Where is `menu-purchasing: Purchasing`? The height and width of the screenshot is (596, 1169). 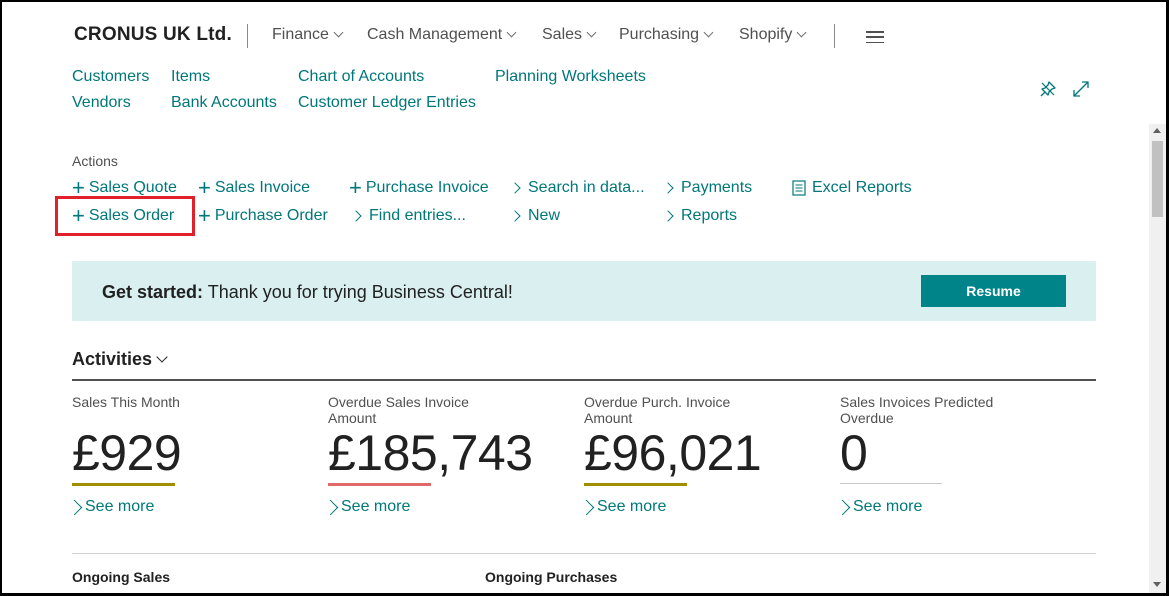
menu-purchasing: Purchasing is located at coordinates (666, 35).